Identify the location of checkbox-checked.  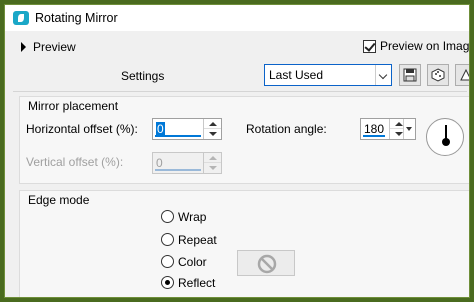
(369, 46).